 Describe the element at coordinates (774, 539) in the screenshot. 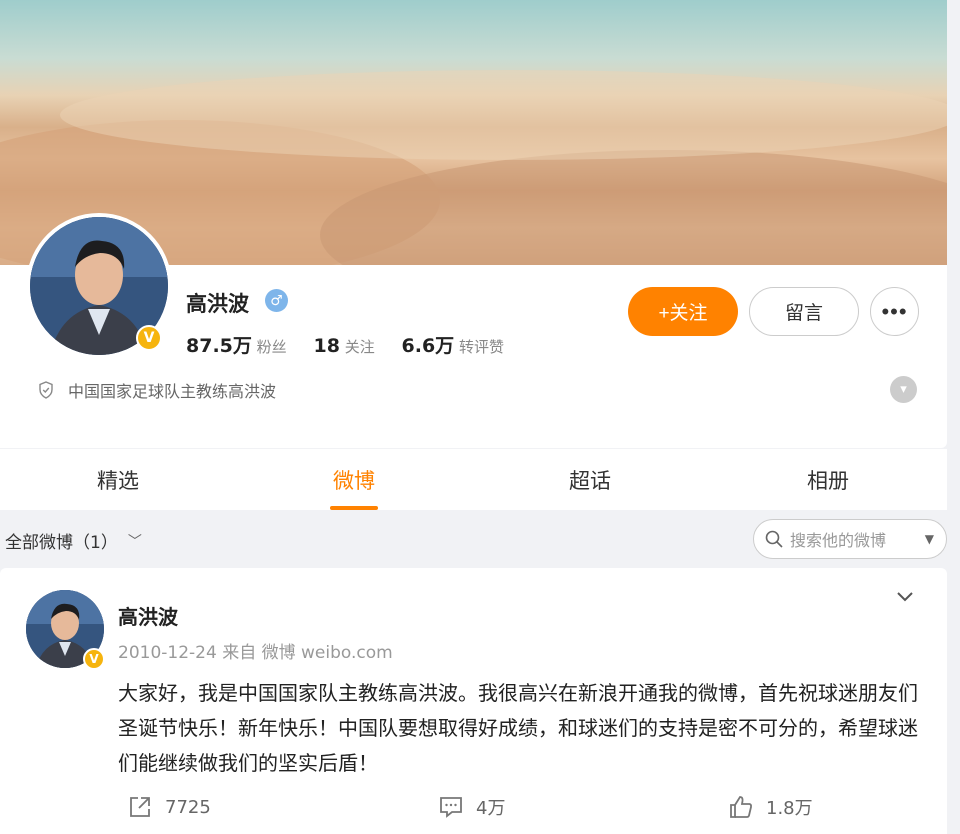

I see `search-icon` at that location.